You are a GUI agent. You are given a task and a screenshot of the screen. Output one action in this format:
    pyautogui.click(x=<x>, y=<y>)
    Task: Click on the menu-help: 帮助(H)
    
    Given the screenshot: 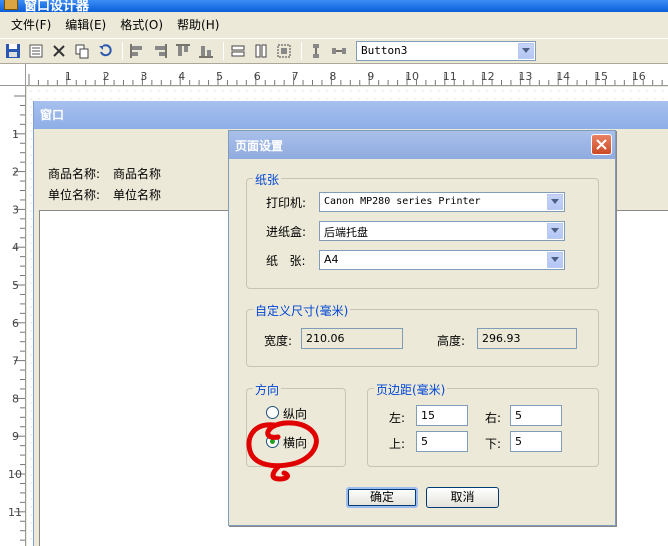 What is the action you would take?
    pyautogui.click(x=198, y=25)
    